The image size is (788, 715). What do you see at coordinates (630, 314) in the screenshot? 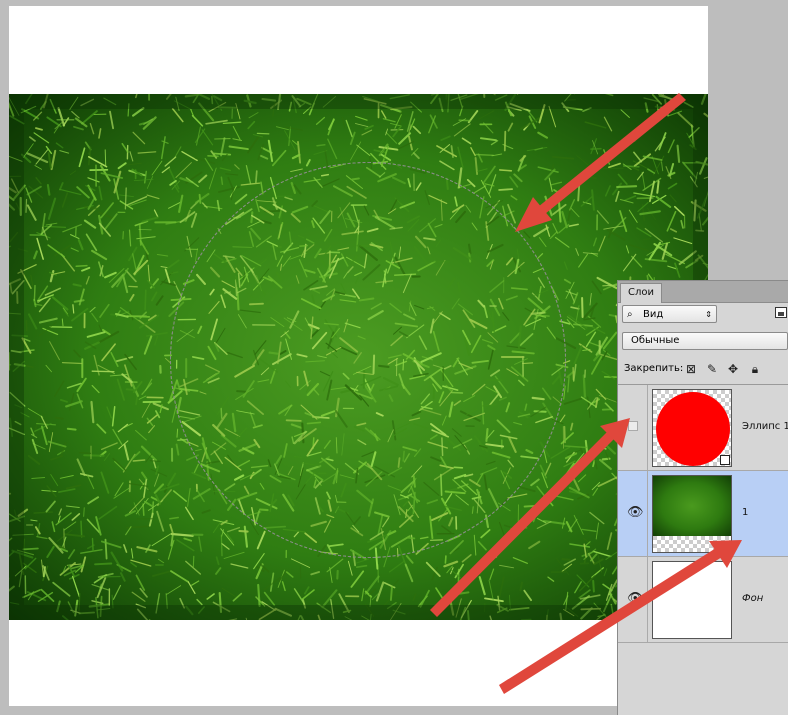
I see `search-icon: ⌕` at bounding box center [630, 314].